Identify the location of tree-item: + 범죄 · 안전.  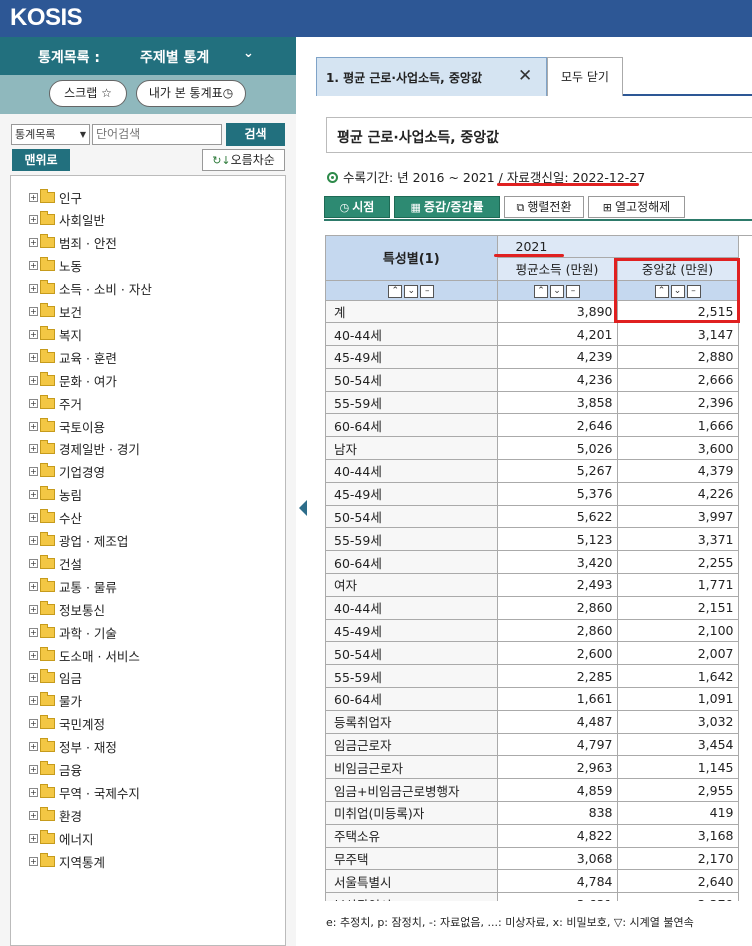
(73, 243).